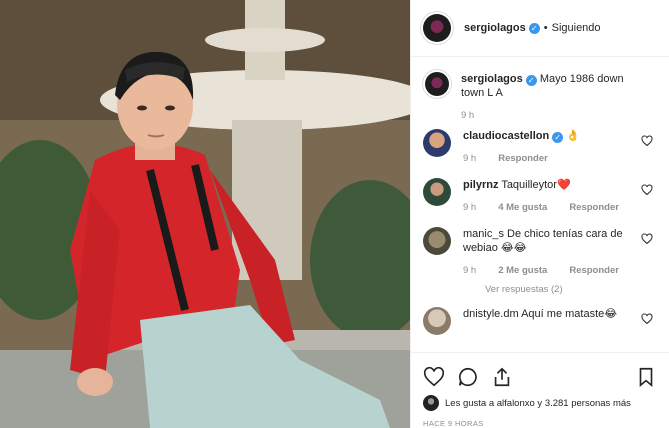  Describe the element at coordinates (540, 377) in the screenshot. I see `action-icons` at that location.